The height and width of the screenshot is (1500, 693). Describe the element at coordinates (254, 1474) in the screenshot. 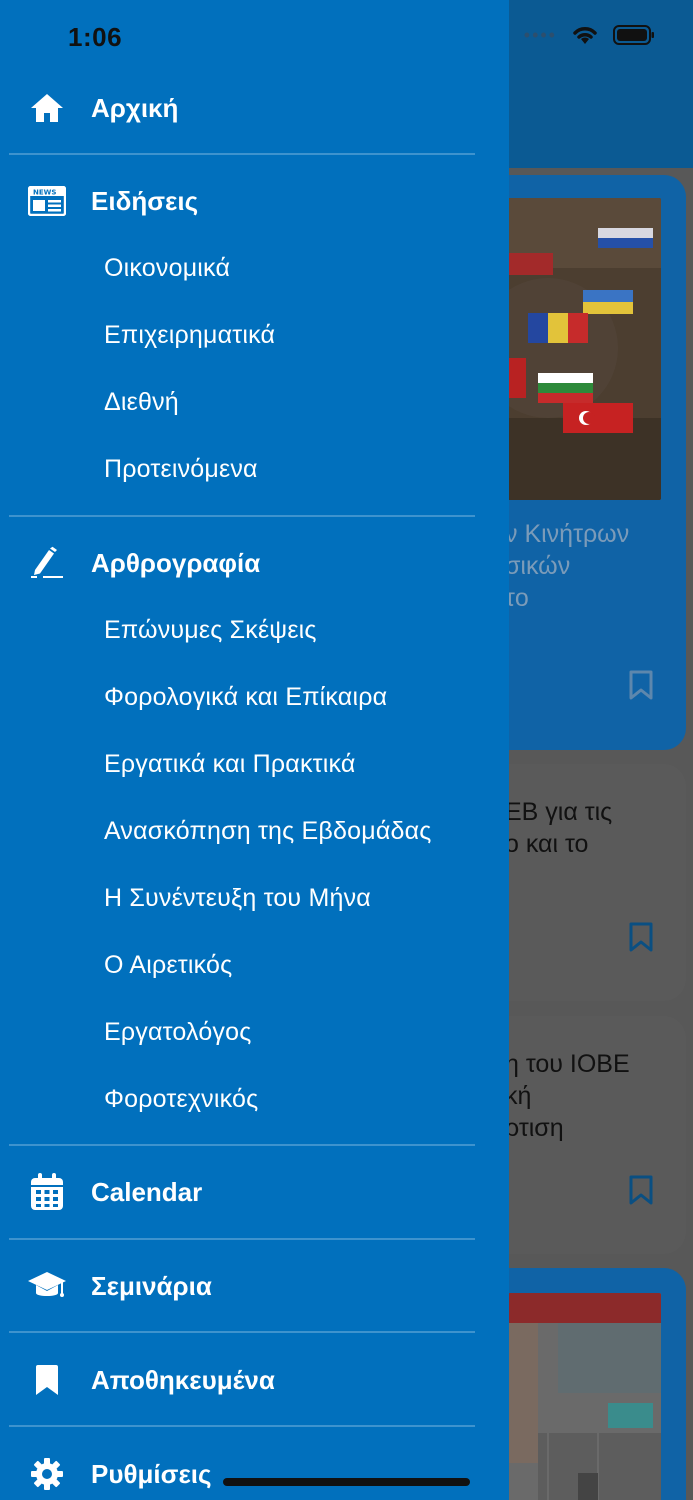

I see `menu-item-settings: Ρυθμίσεις` at that location.